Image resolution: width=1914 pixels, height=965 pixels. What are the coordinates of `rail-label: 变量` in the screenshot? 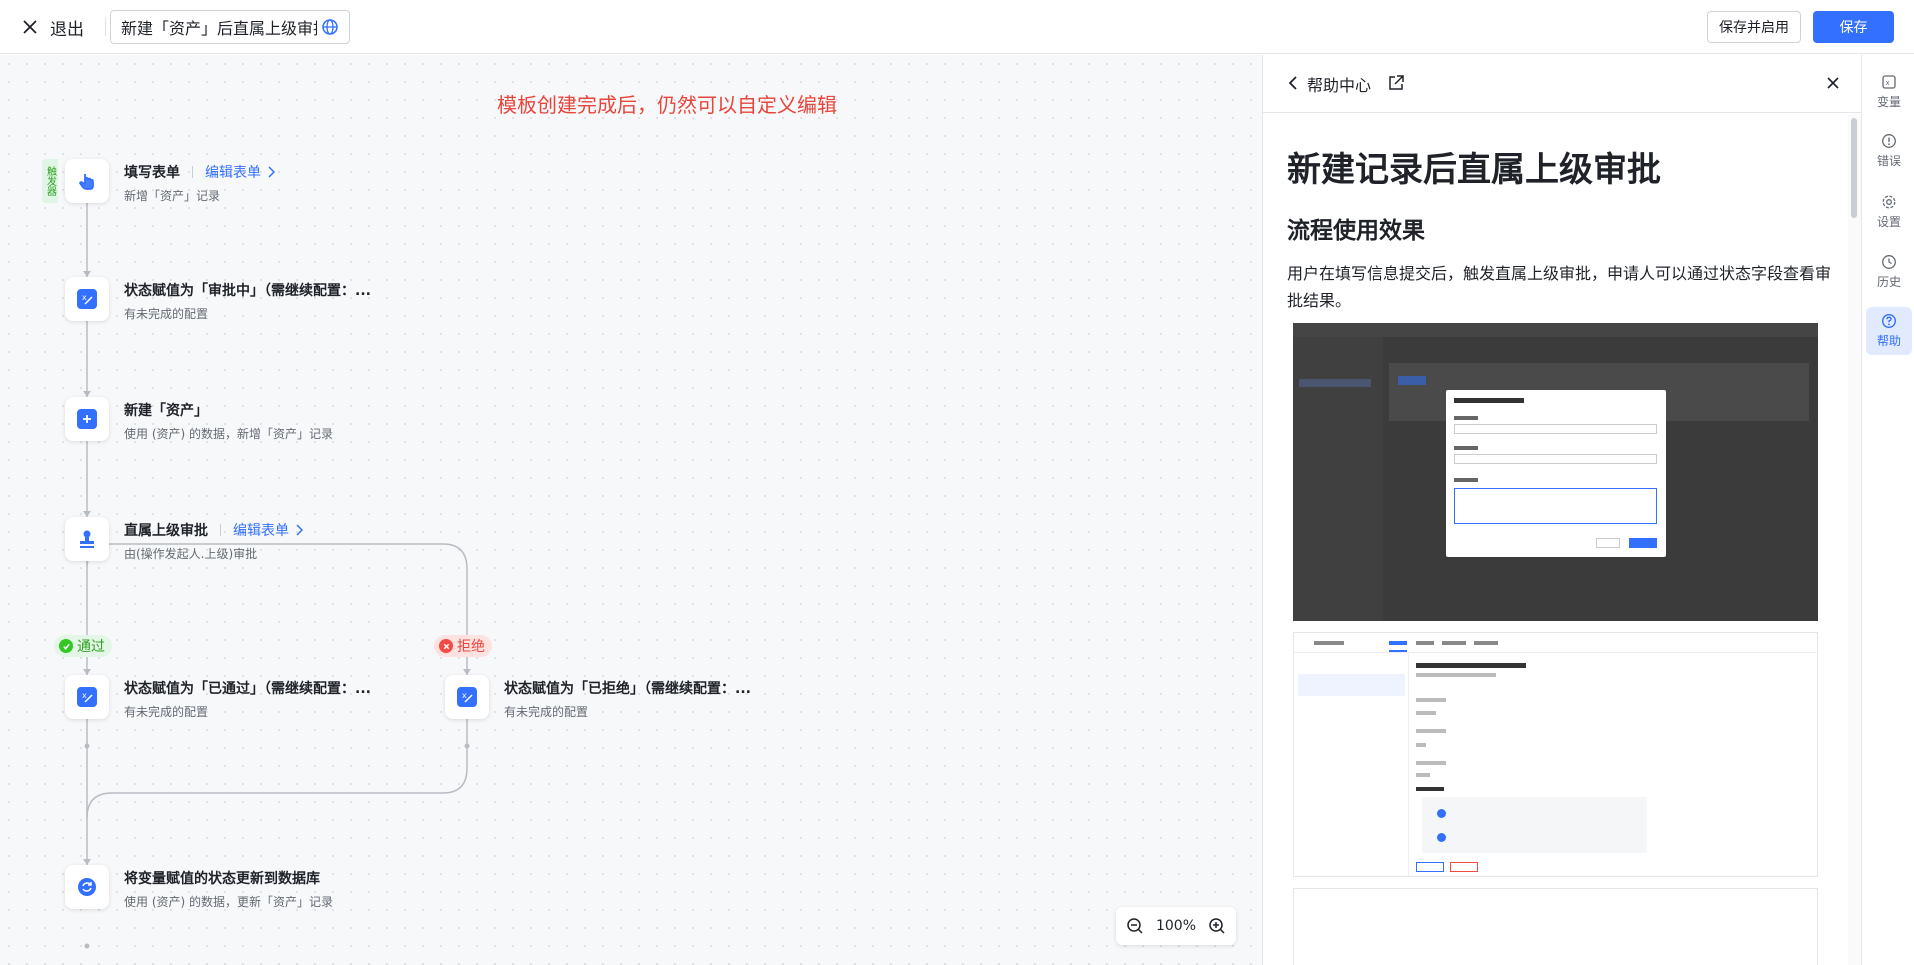 It's located at (1888, 102).